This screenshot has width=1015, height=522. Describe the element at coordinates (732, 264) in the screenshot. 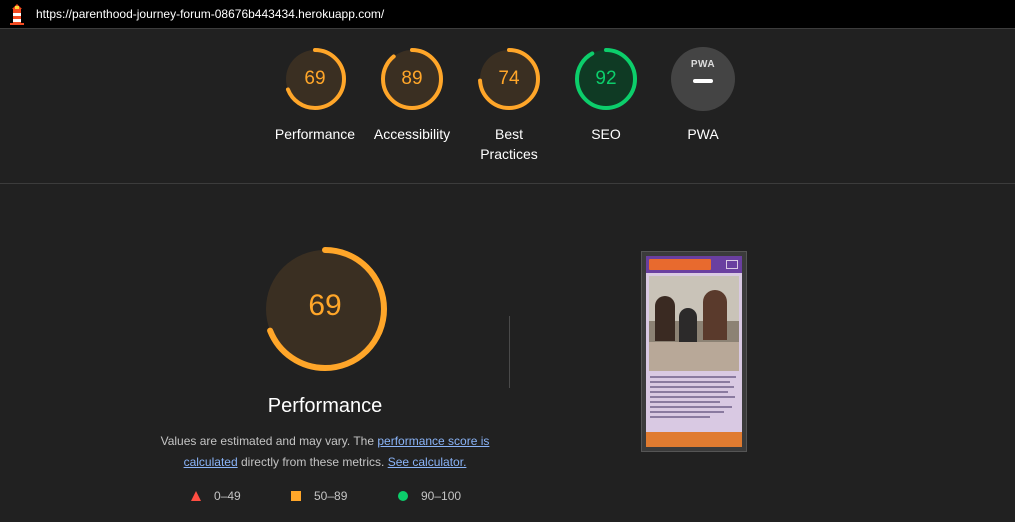

I see `screenshot-menu-icon` at that location.